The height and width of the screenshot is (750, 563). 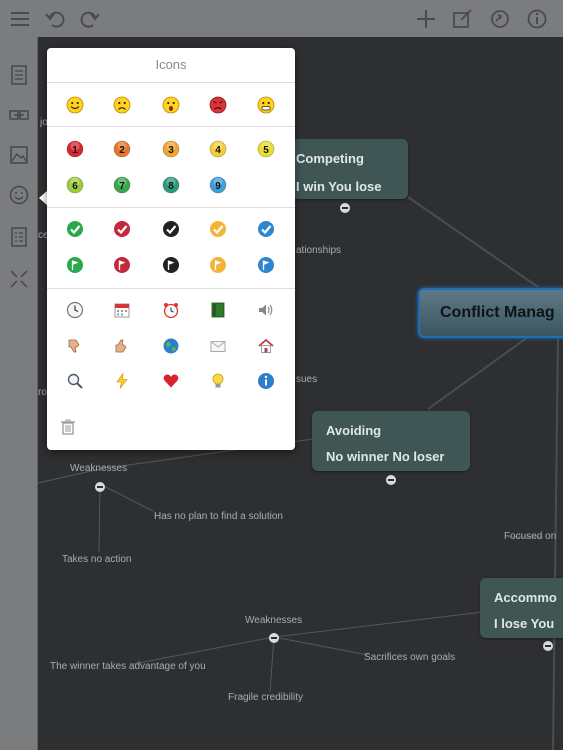 I want to click on partial-label-ro: ro, so click(x=42, y=392).